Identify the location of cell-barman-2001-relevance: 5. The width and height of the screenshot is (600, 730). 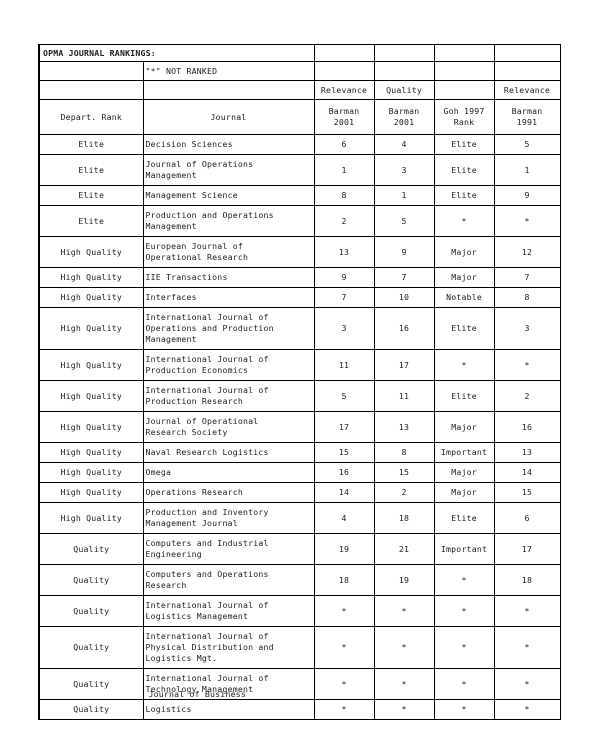
(344, 396).